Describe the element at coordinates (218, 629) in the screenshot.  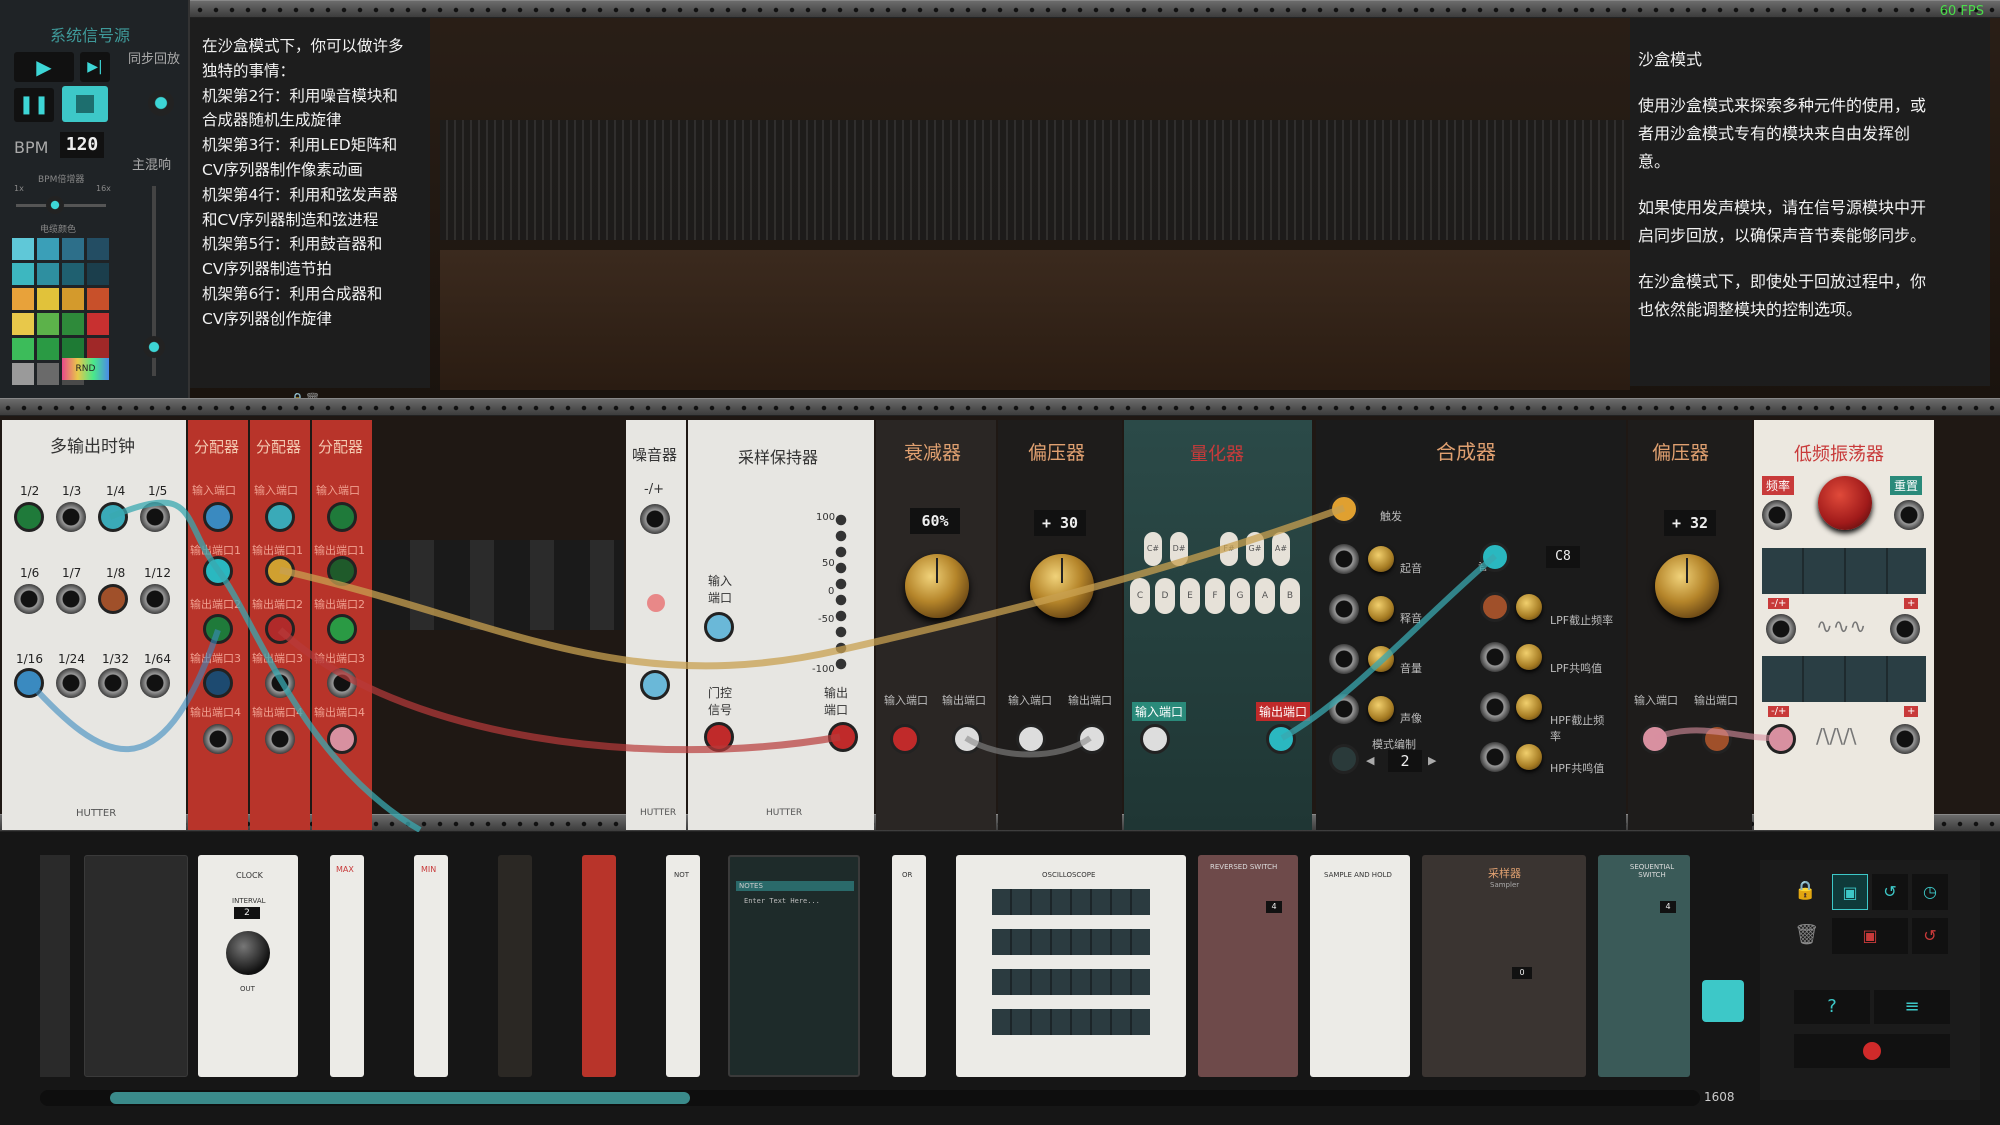
I see `splitter1-out2` at that location.